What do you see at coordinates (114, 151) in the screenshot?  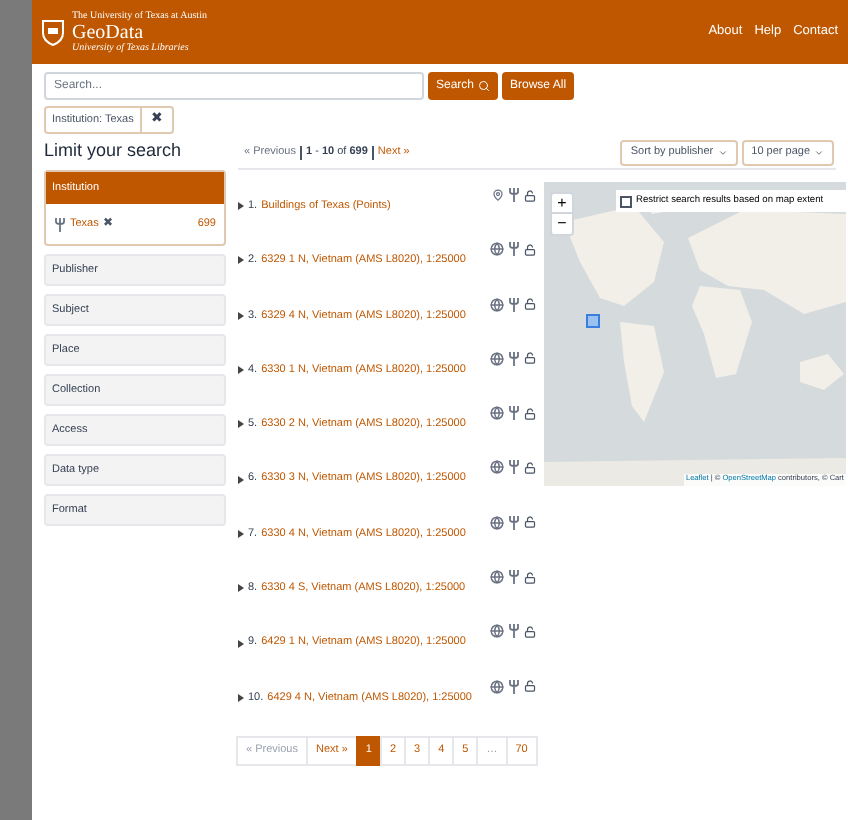 I see `sidebar-title: Limit your search` at bounding box center [114, 151].